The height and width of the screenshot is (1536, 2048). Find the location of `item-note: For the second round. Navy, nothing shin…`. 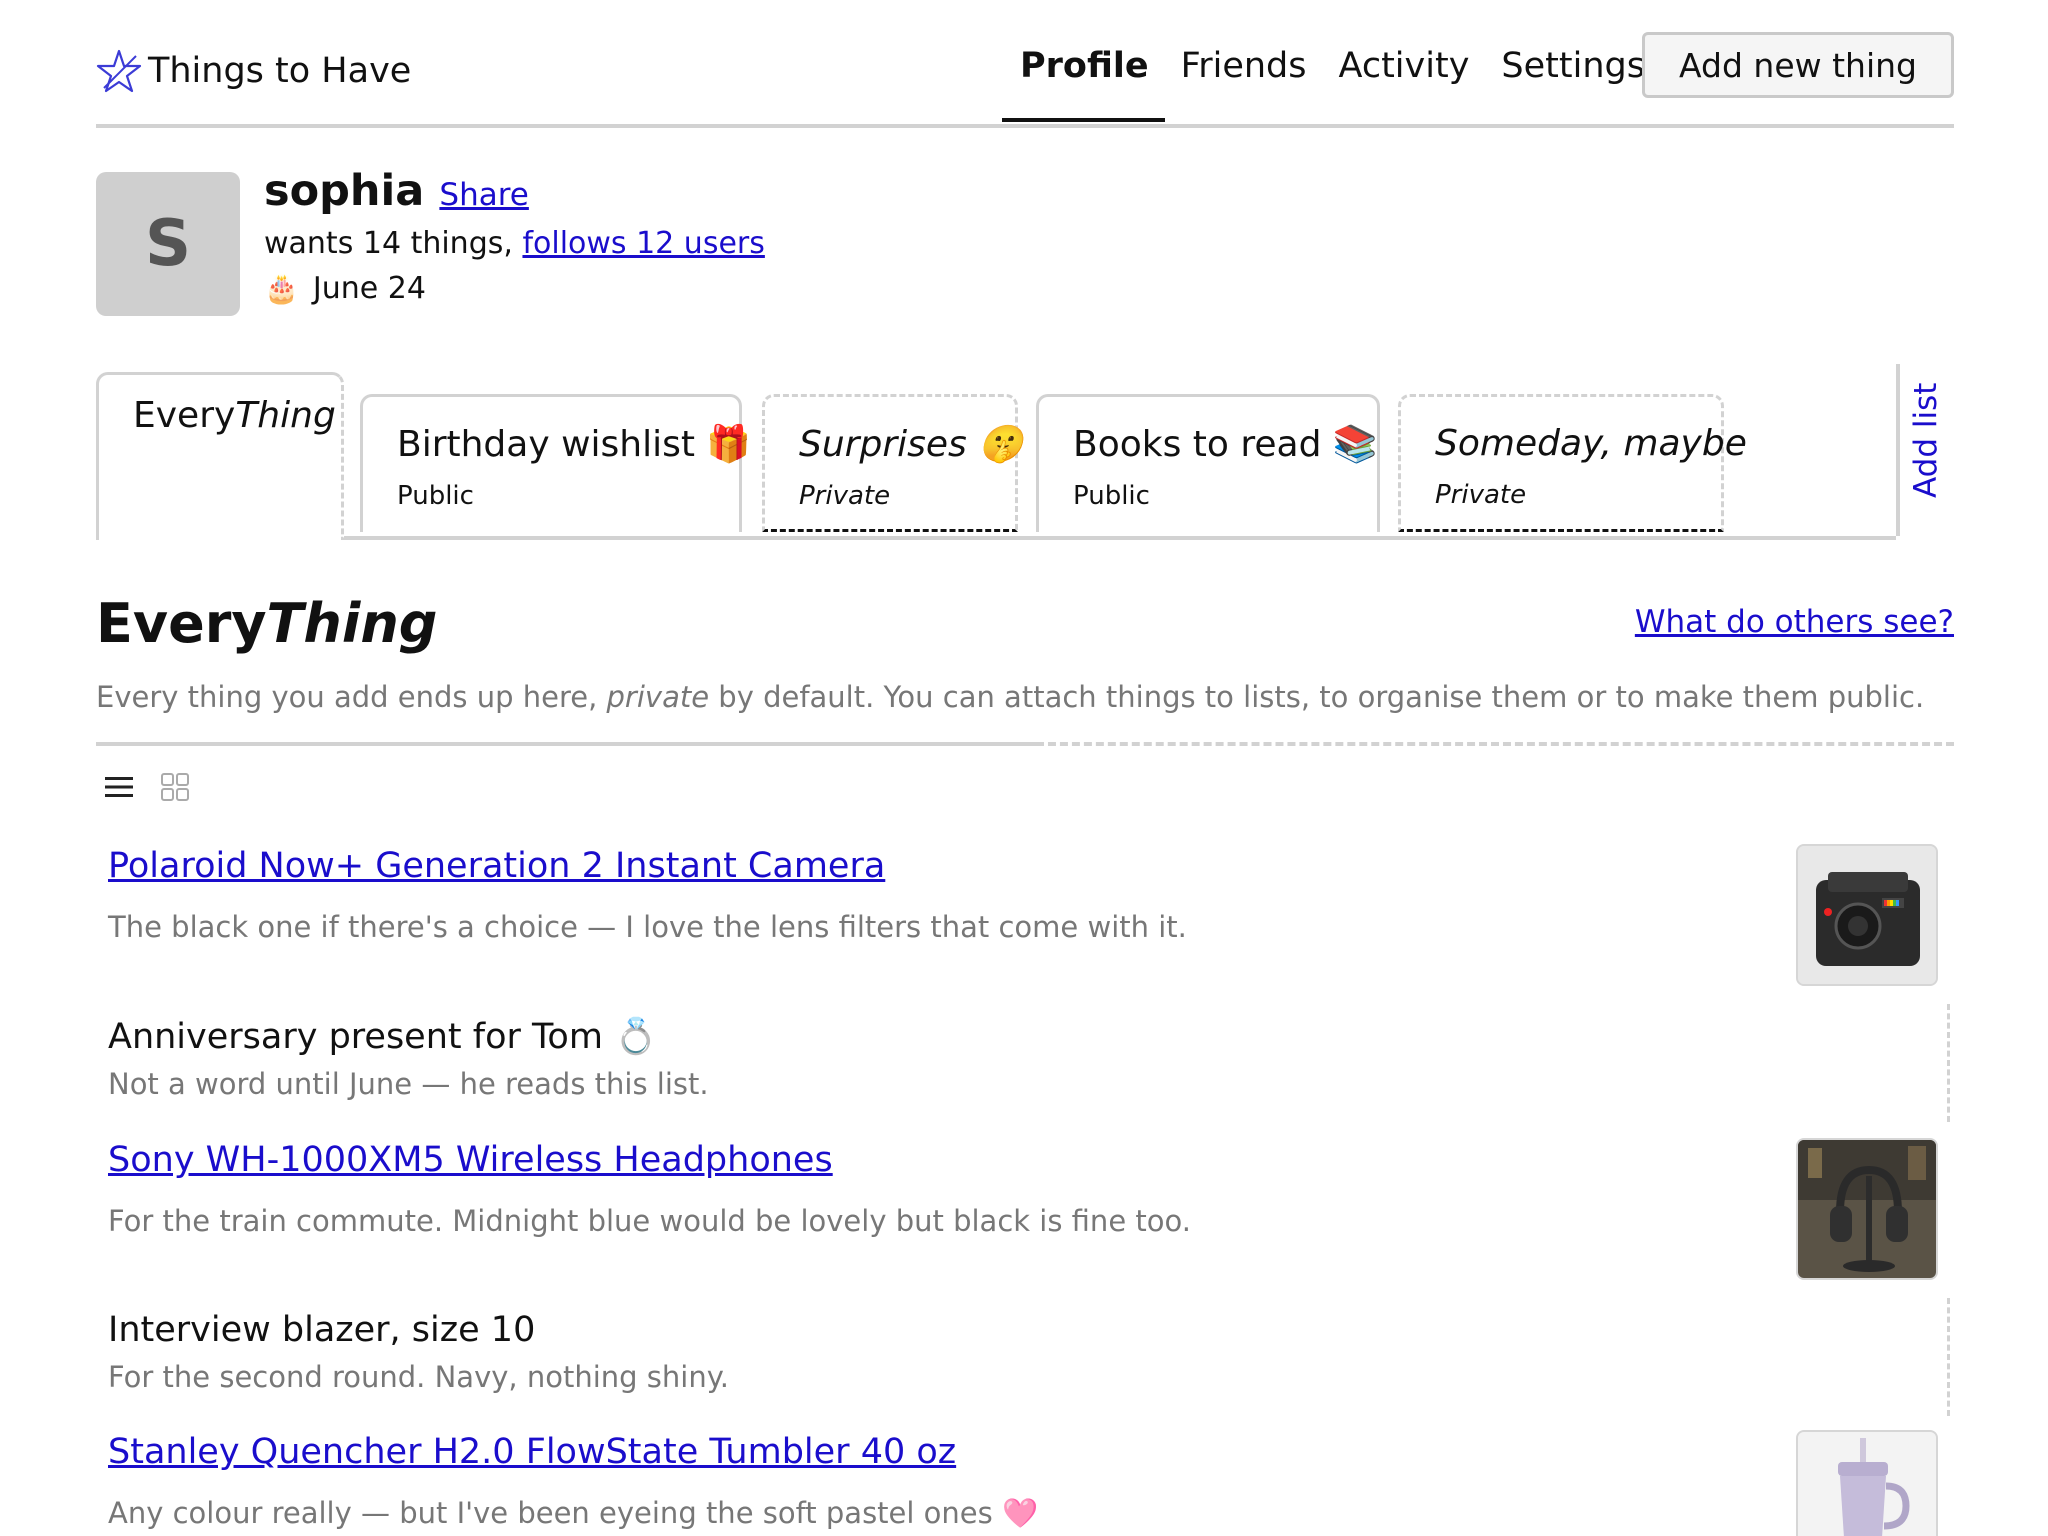

item-note: For the second round. Navy, nothing shin… is located at coordinates (418, 1377).